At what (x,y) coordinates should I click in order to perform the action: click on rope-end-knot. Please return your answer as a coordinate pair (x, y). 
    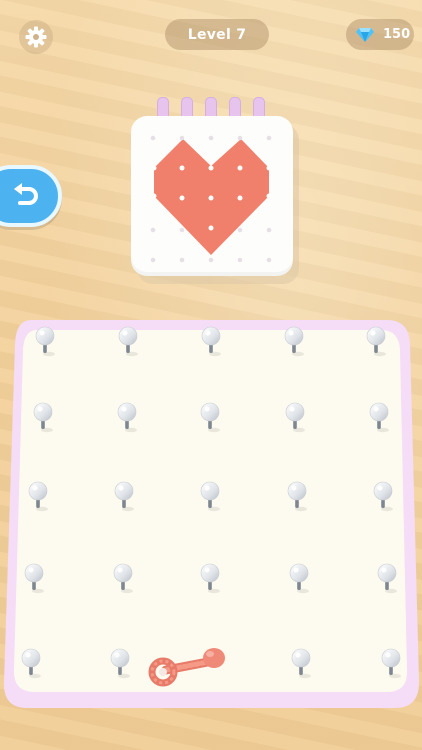
    Looking at the image, I should click on (214, 658).